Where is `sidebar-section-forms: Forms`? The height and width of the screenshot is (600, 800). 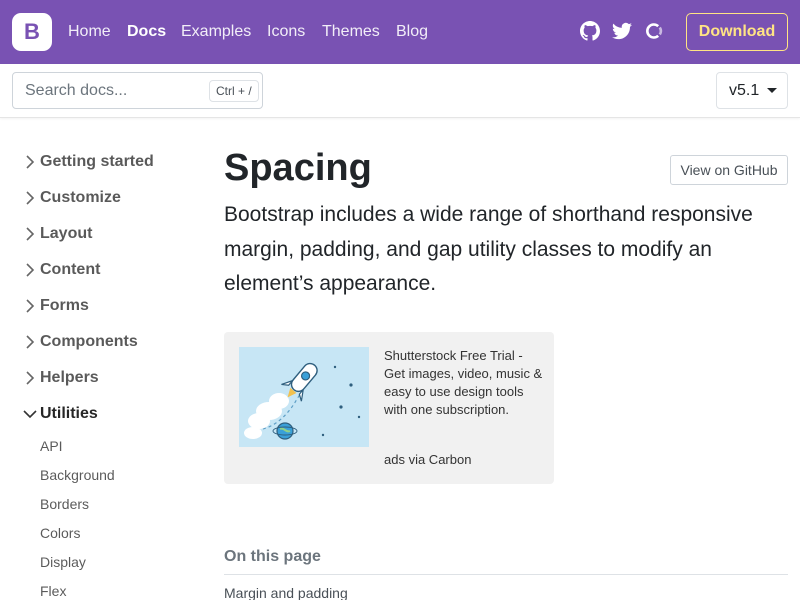
sidebar-section-forms: Forms is located at coordinates (112, 306).